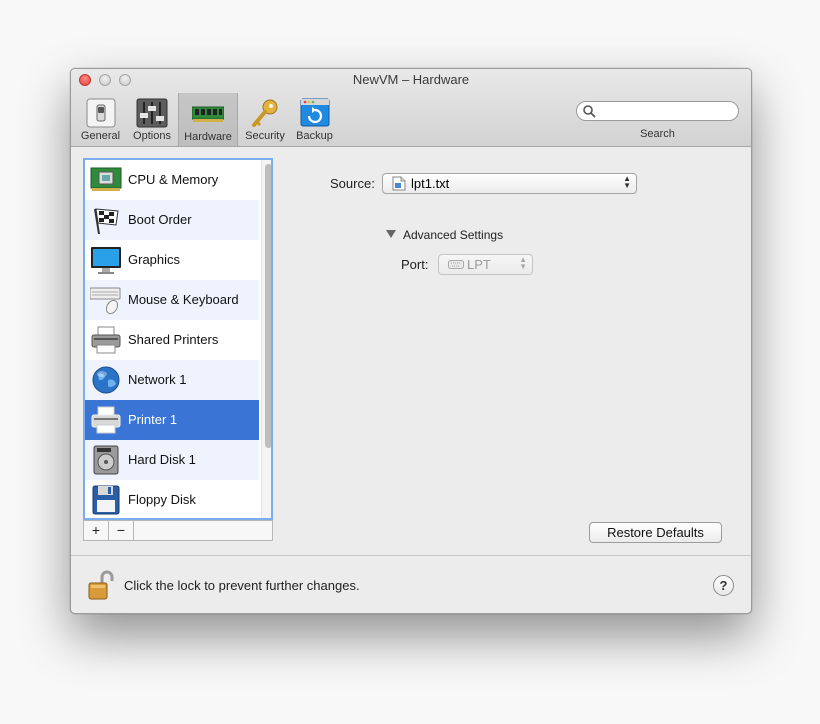  I want to click on key-icon, so click(265, 113).